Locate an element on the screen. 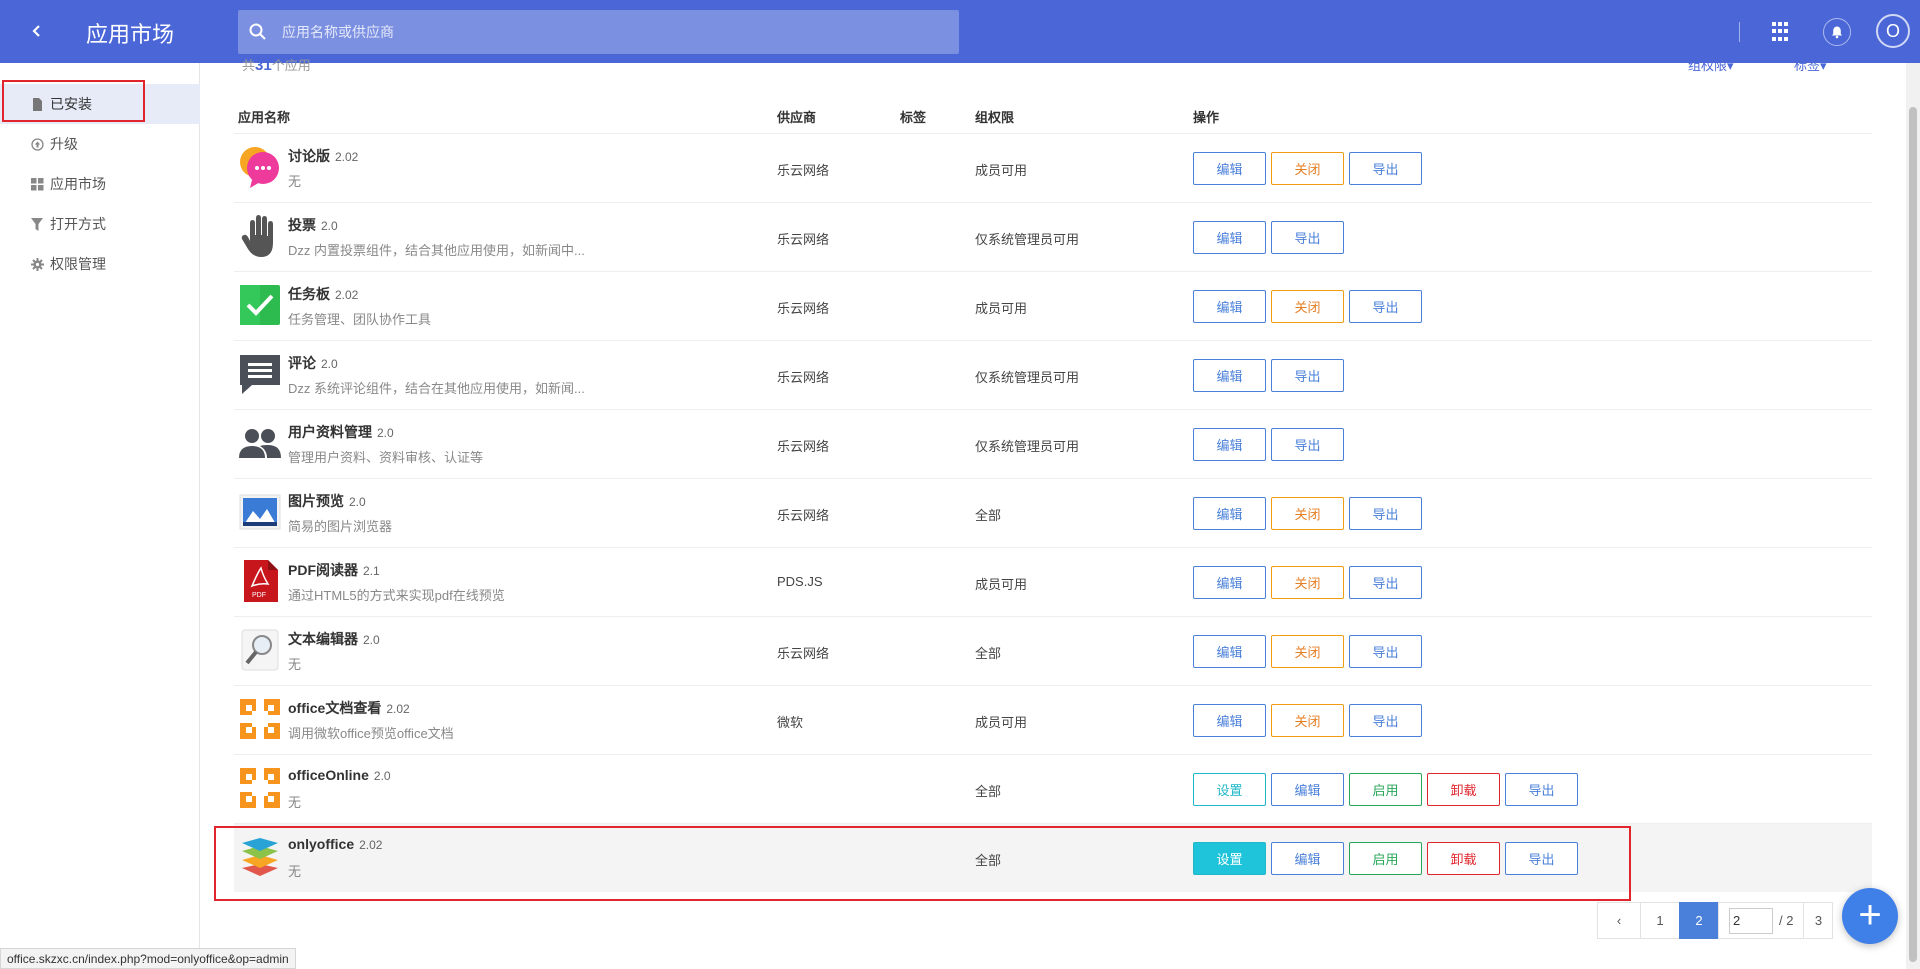 This screenshot has width=1920, height=969. user-avatar: O is located at coordinates (1893, 31).